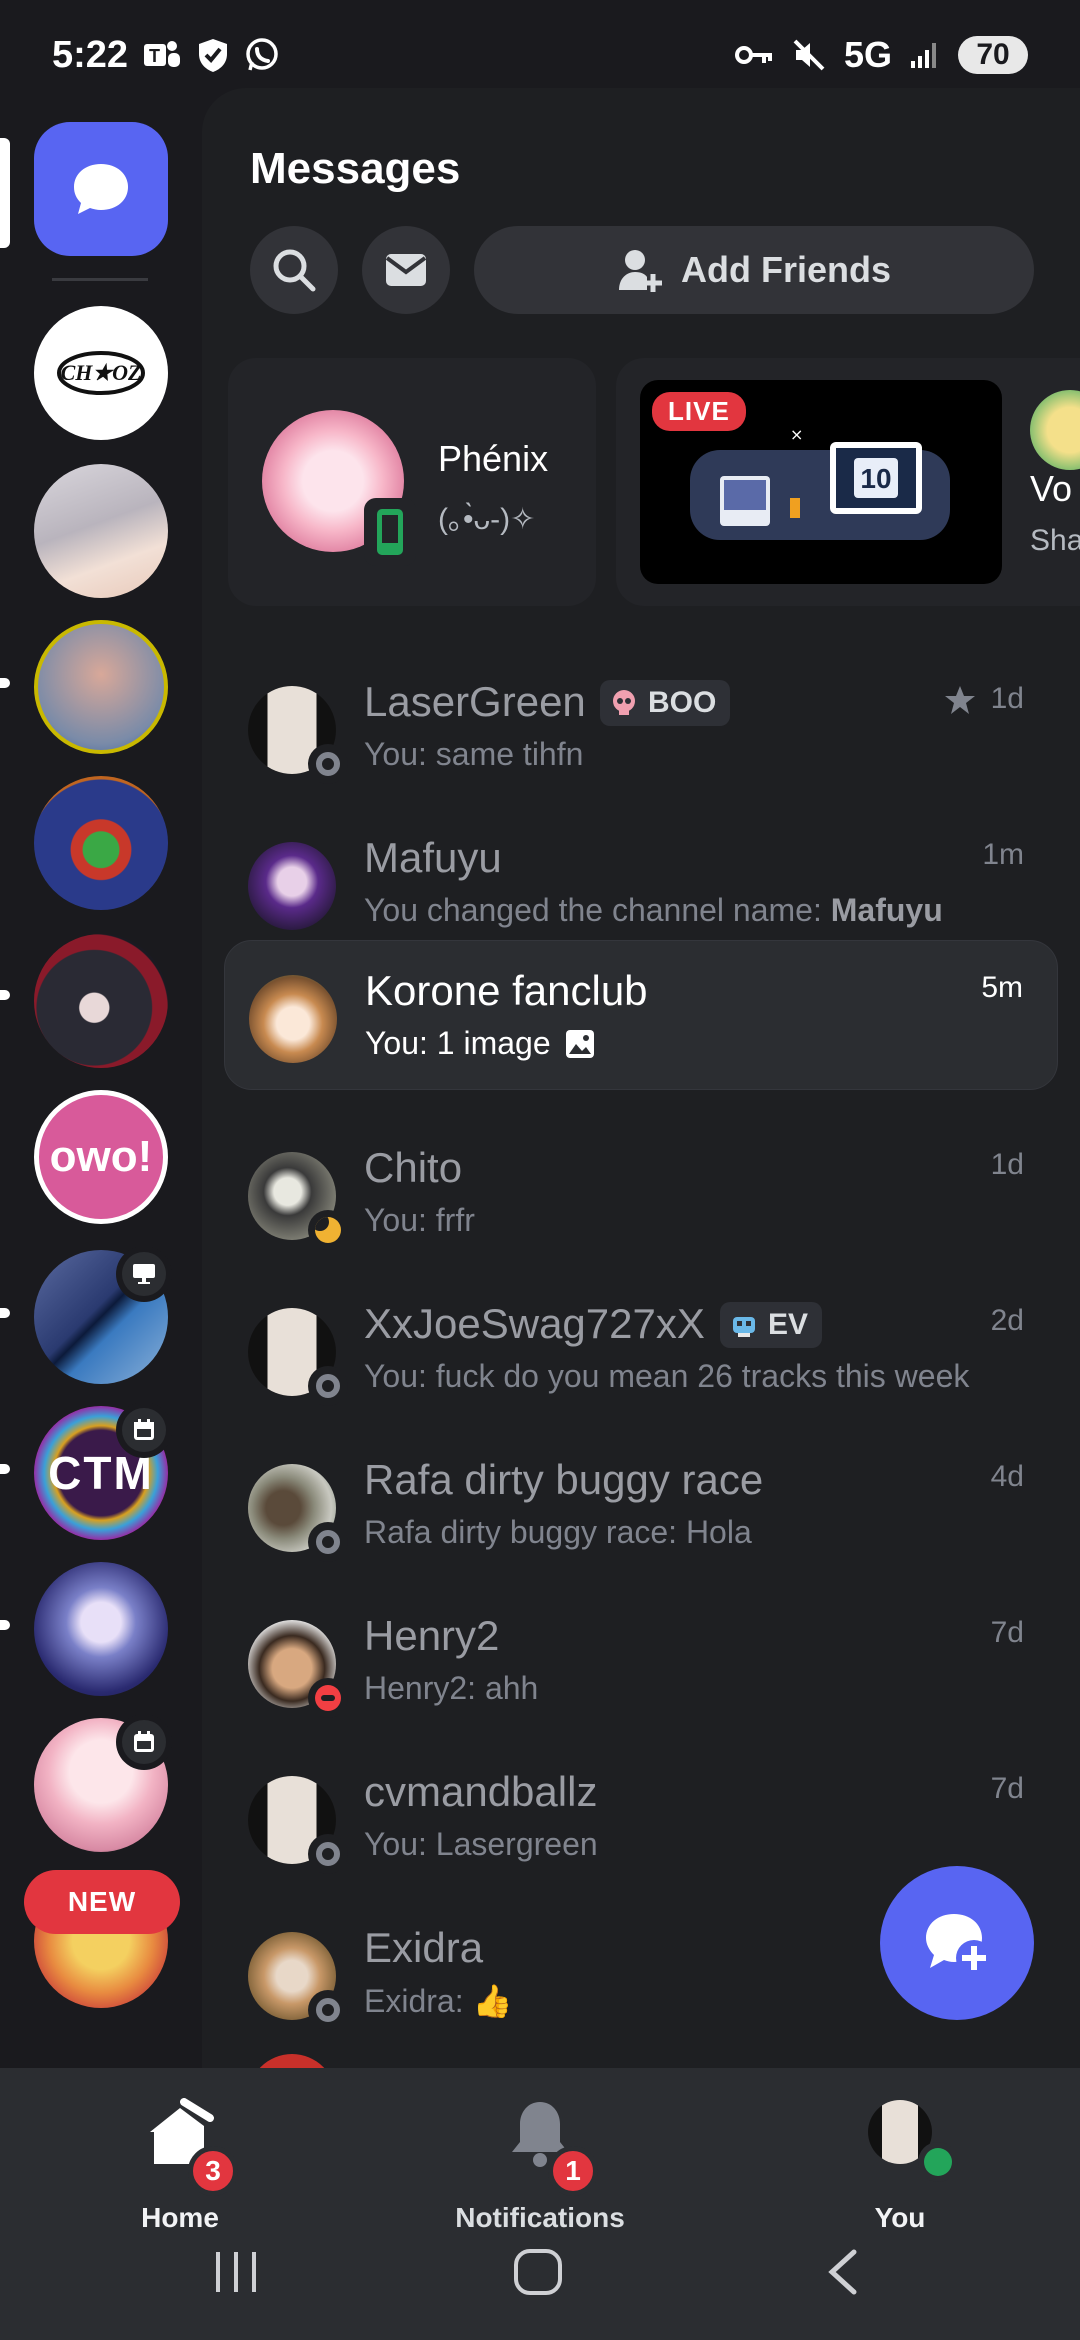  I want to click on preview-highlight: Mafuyu, so click(886, 910).